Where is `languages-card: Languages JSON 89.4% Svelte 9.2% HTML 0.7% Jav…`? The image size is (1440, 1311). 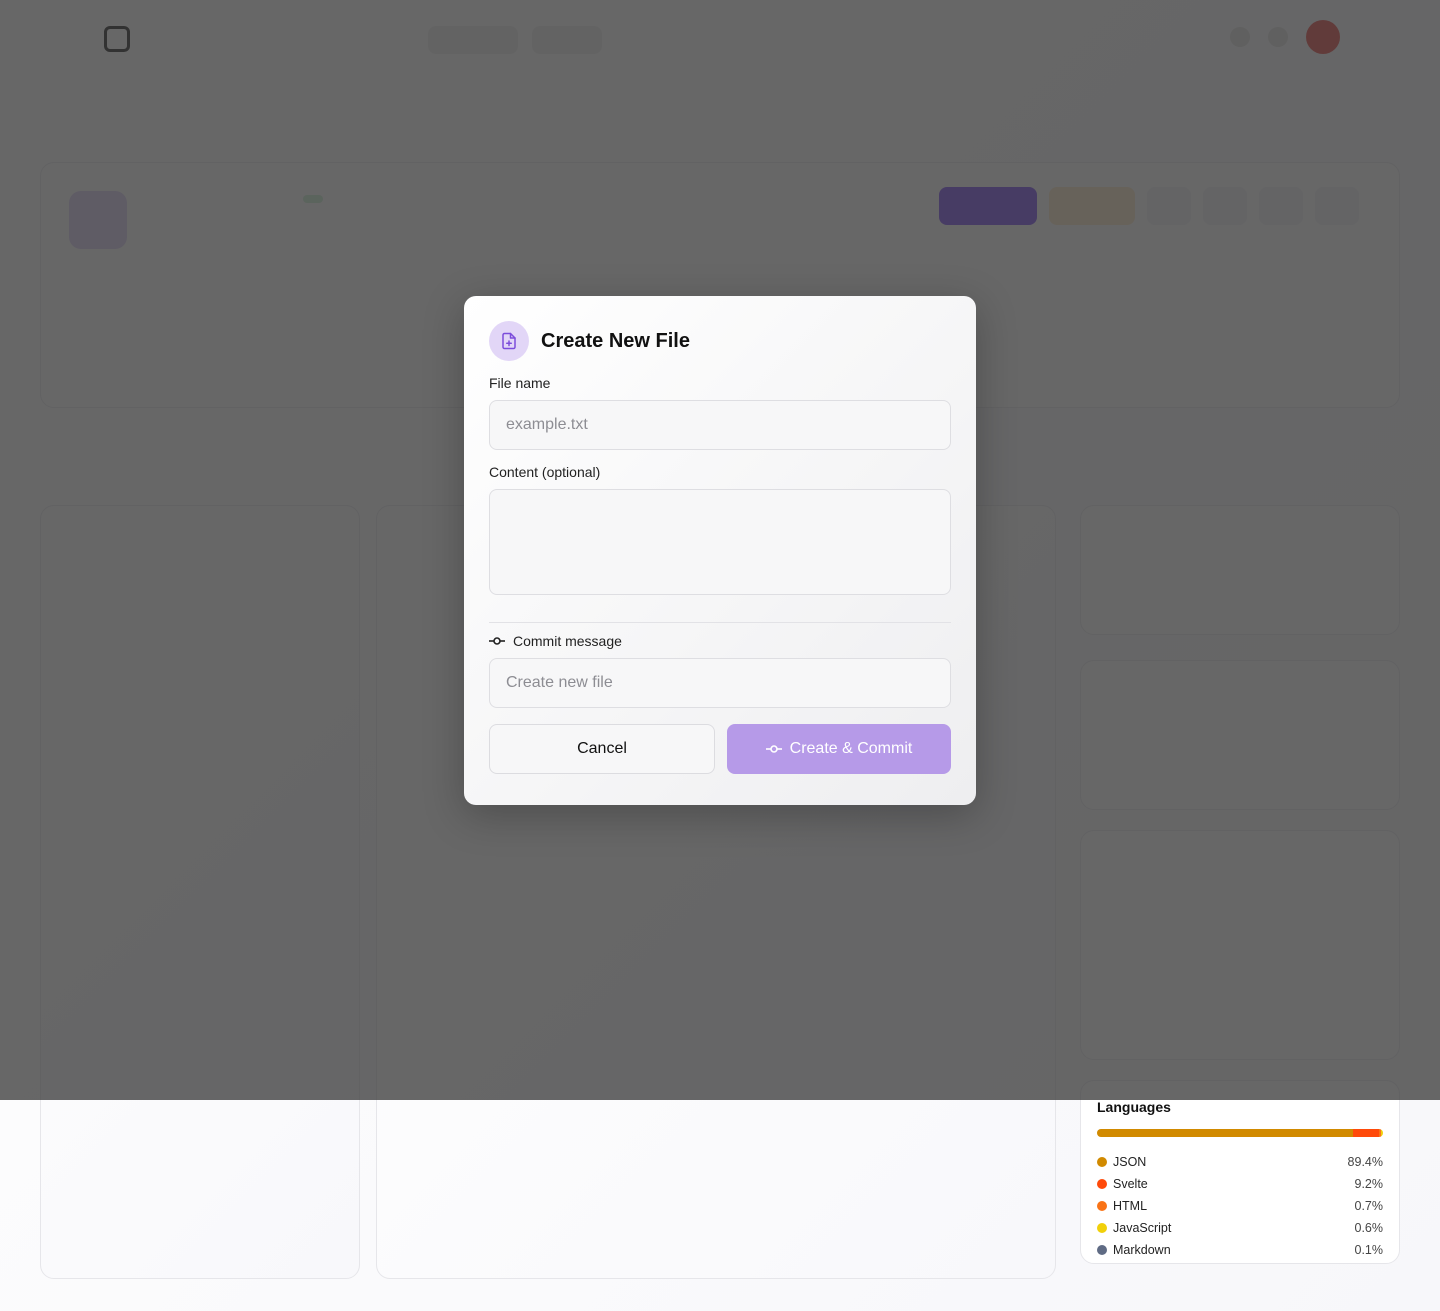 languages-card: Languages JSON 89.4% Svelte 9.2% HTML 0.7% Jav… is located at coordinates (1240, 1172).